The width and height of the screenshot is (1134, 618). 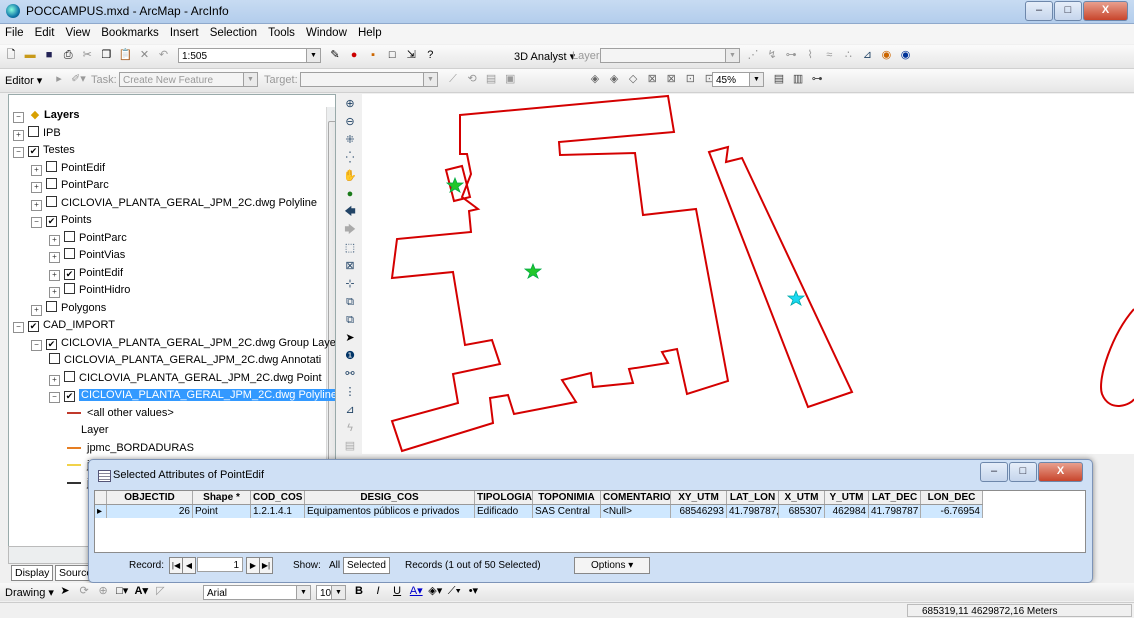 What do you see at coordinates (359, 591) in the screenshot?
I see `bold-icon: B` at bounding box center [359, 591].